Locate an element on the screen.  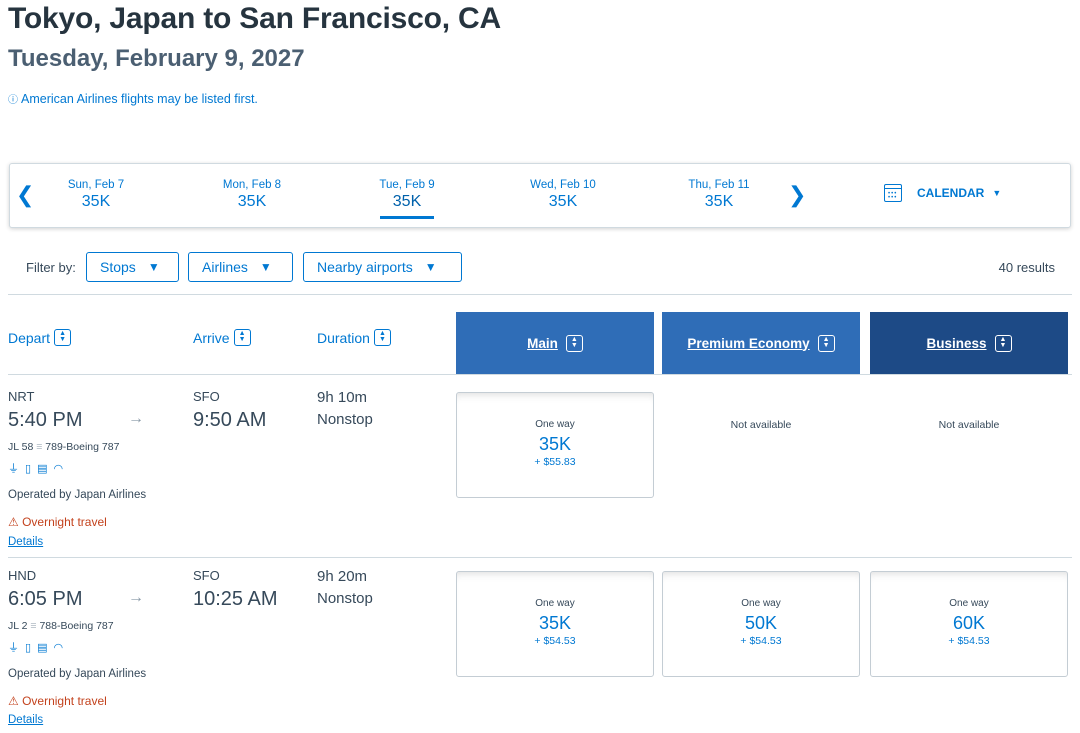
stops-filter-button: Stops ▼ is located at coordinates (132, 267).